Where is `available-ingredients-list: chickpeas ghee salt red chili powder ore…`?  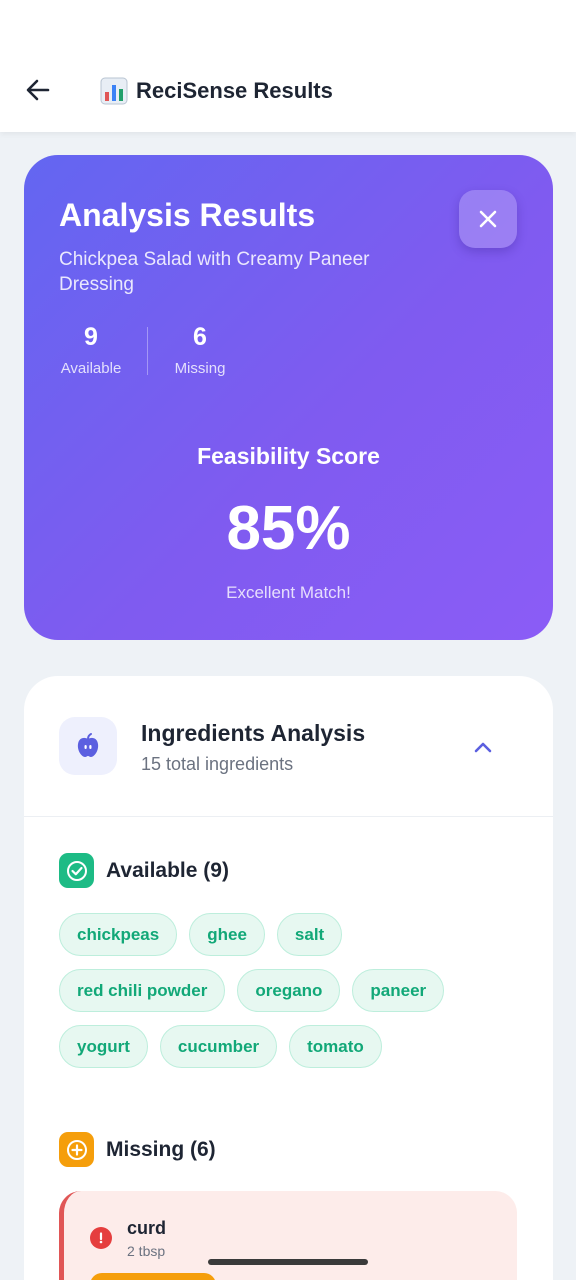 available-ingredients-list: chickpeas ghee salt red chili powder ore… is located at coordinates (294, 997).